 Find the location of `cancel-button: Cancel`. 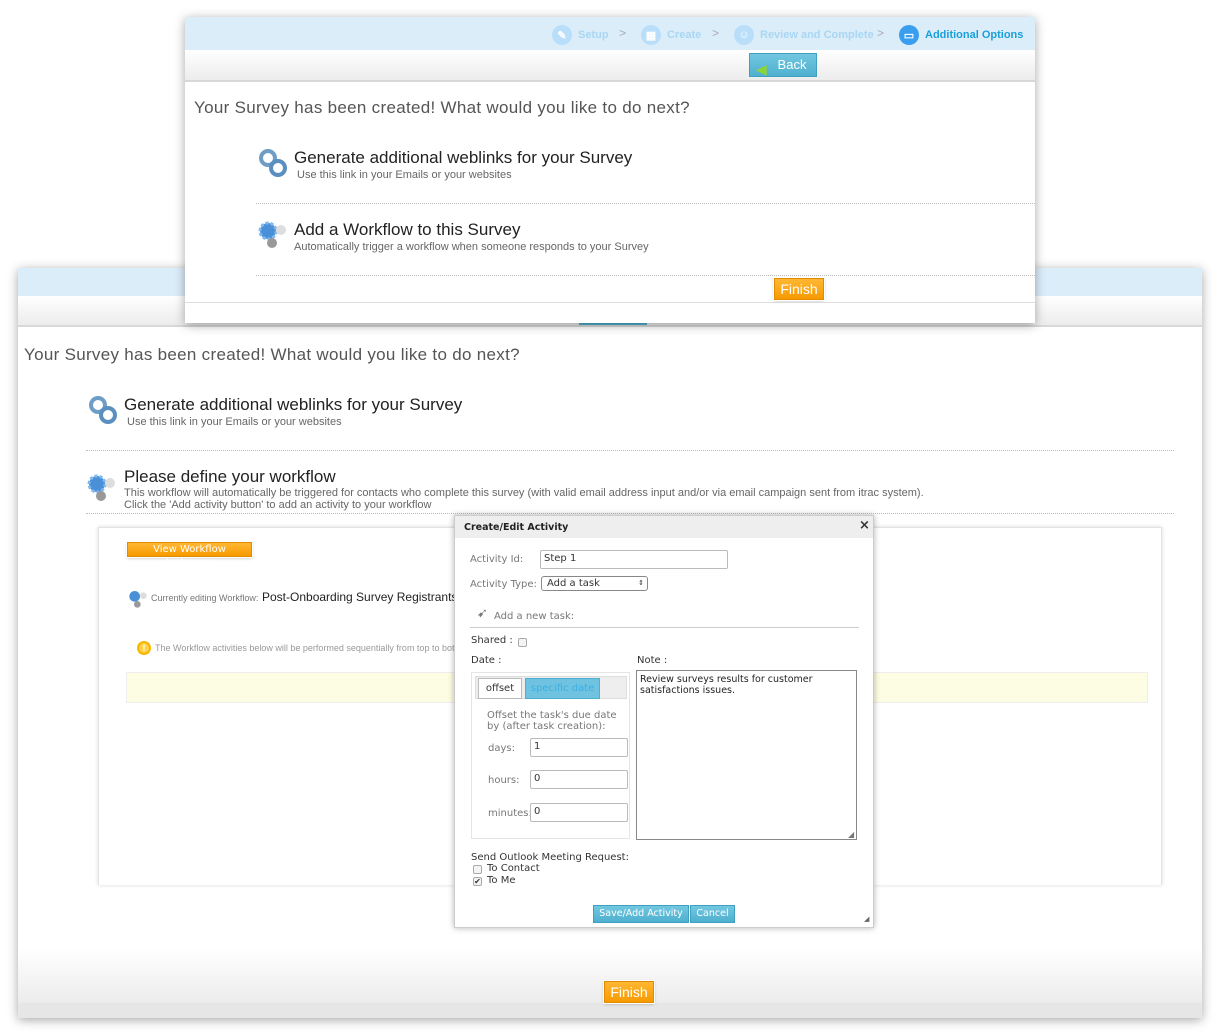

cancel-button: Cancel is located at coordinates (712, 914).